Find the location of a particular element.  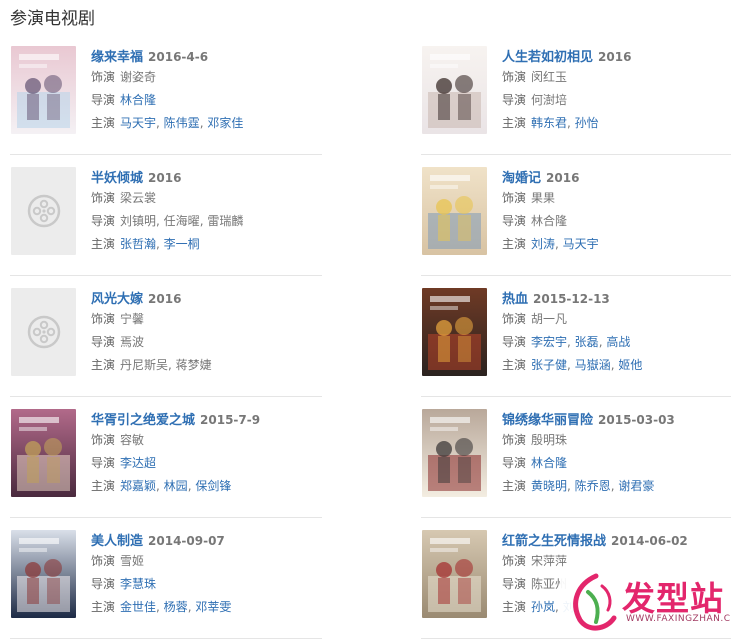

drama-title-link: 风光大嫁 is located at coordinates (117, 299).